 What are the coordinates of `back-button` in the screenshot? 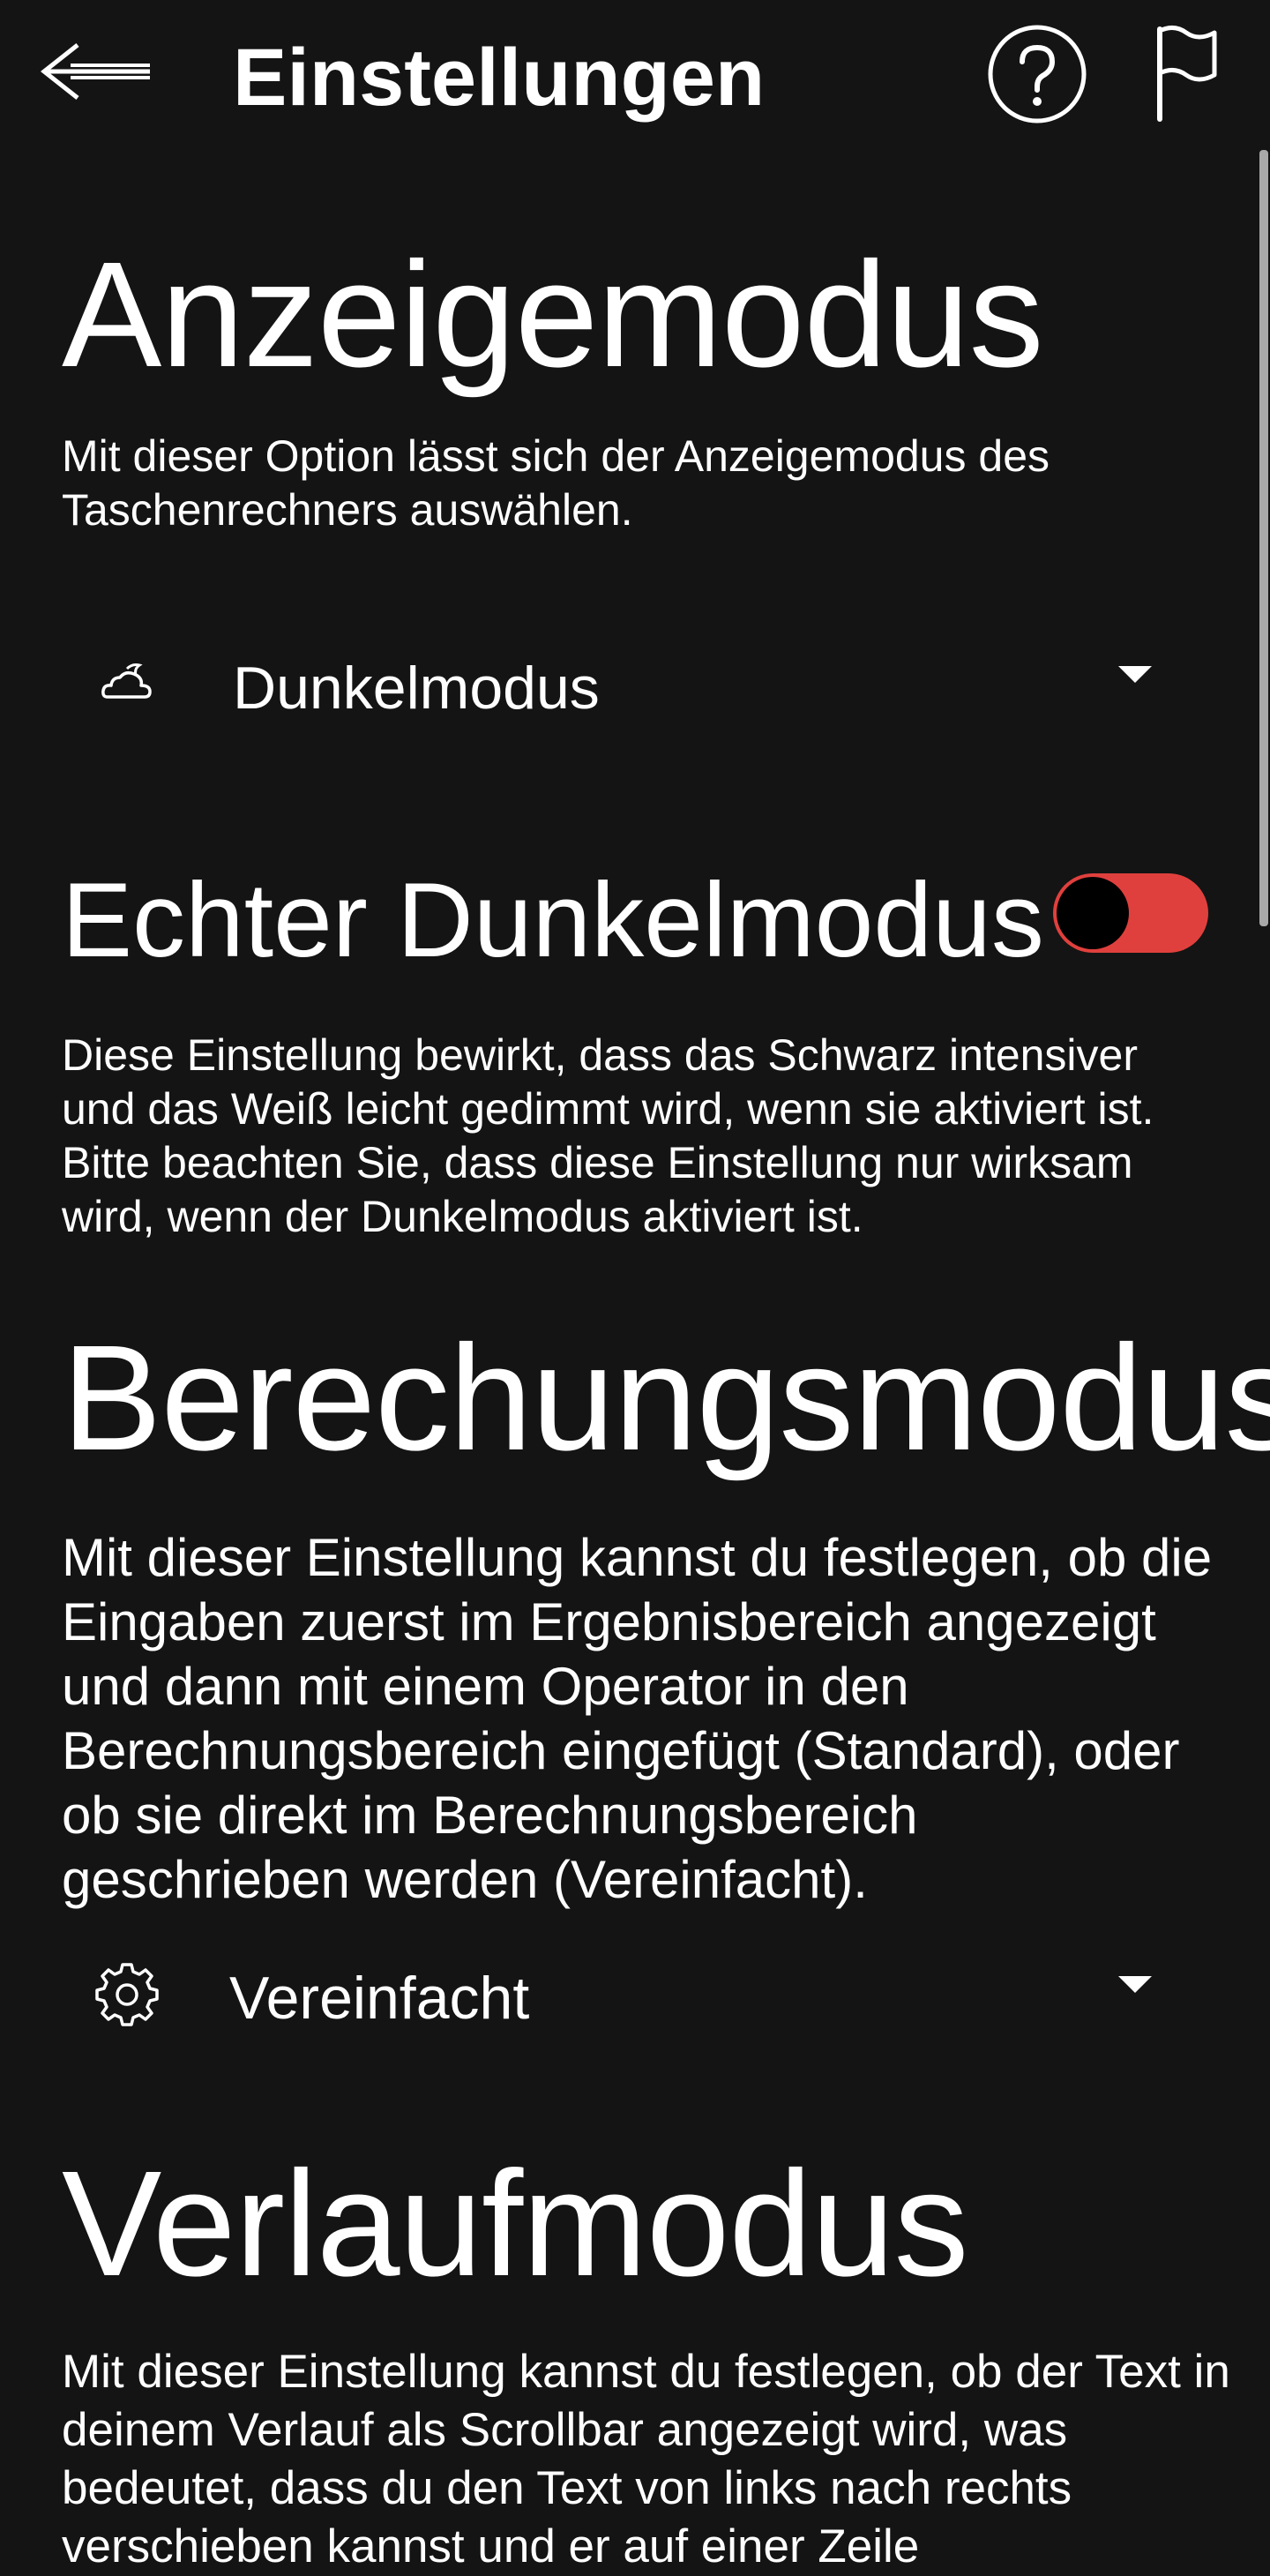 It's located at (97, 74).